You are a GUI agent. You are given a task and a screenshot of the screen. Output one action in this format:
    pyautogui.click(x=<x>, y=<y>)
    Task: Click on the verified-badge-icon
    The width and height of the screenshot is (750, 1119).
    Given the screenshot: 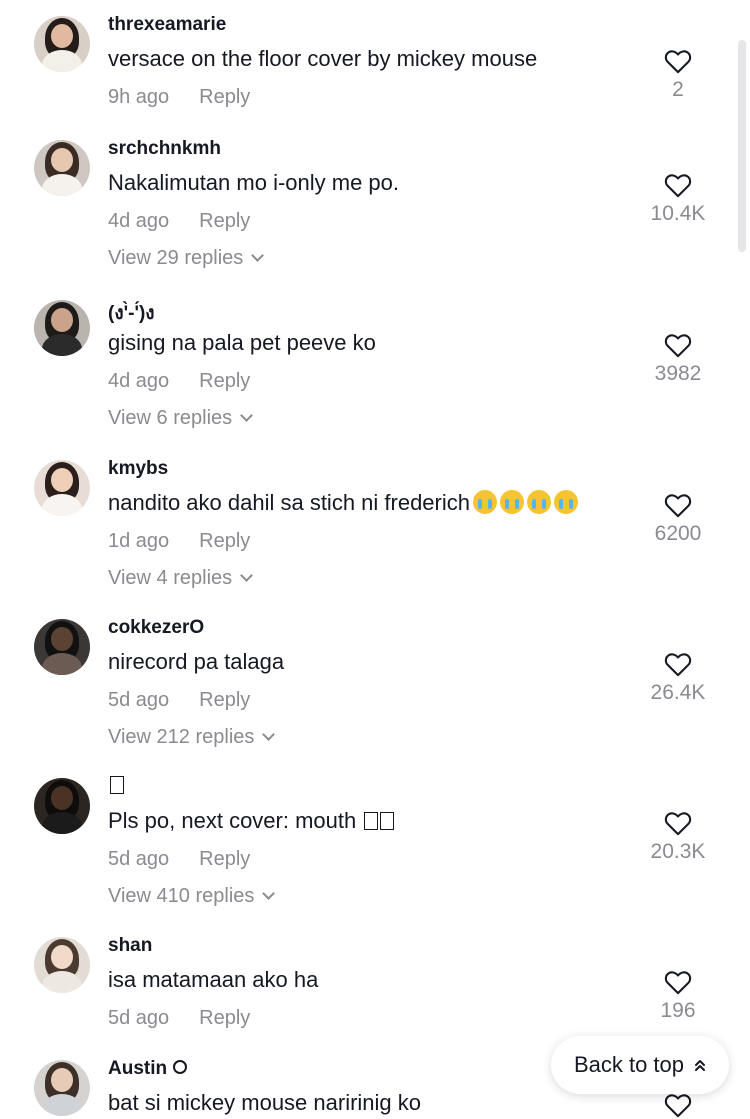 What is the action you would take?
    pyautogui.click(x=180, y=1067)
    